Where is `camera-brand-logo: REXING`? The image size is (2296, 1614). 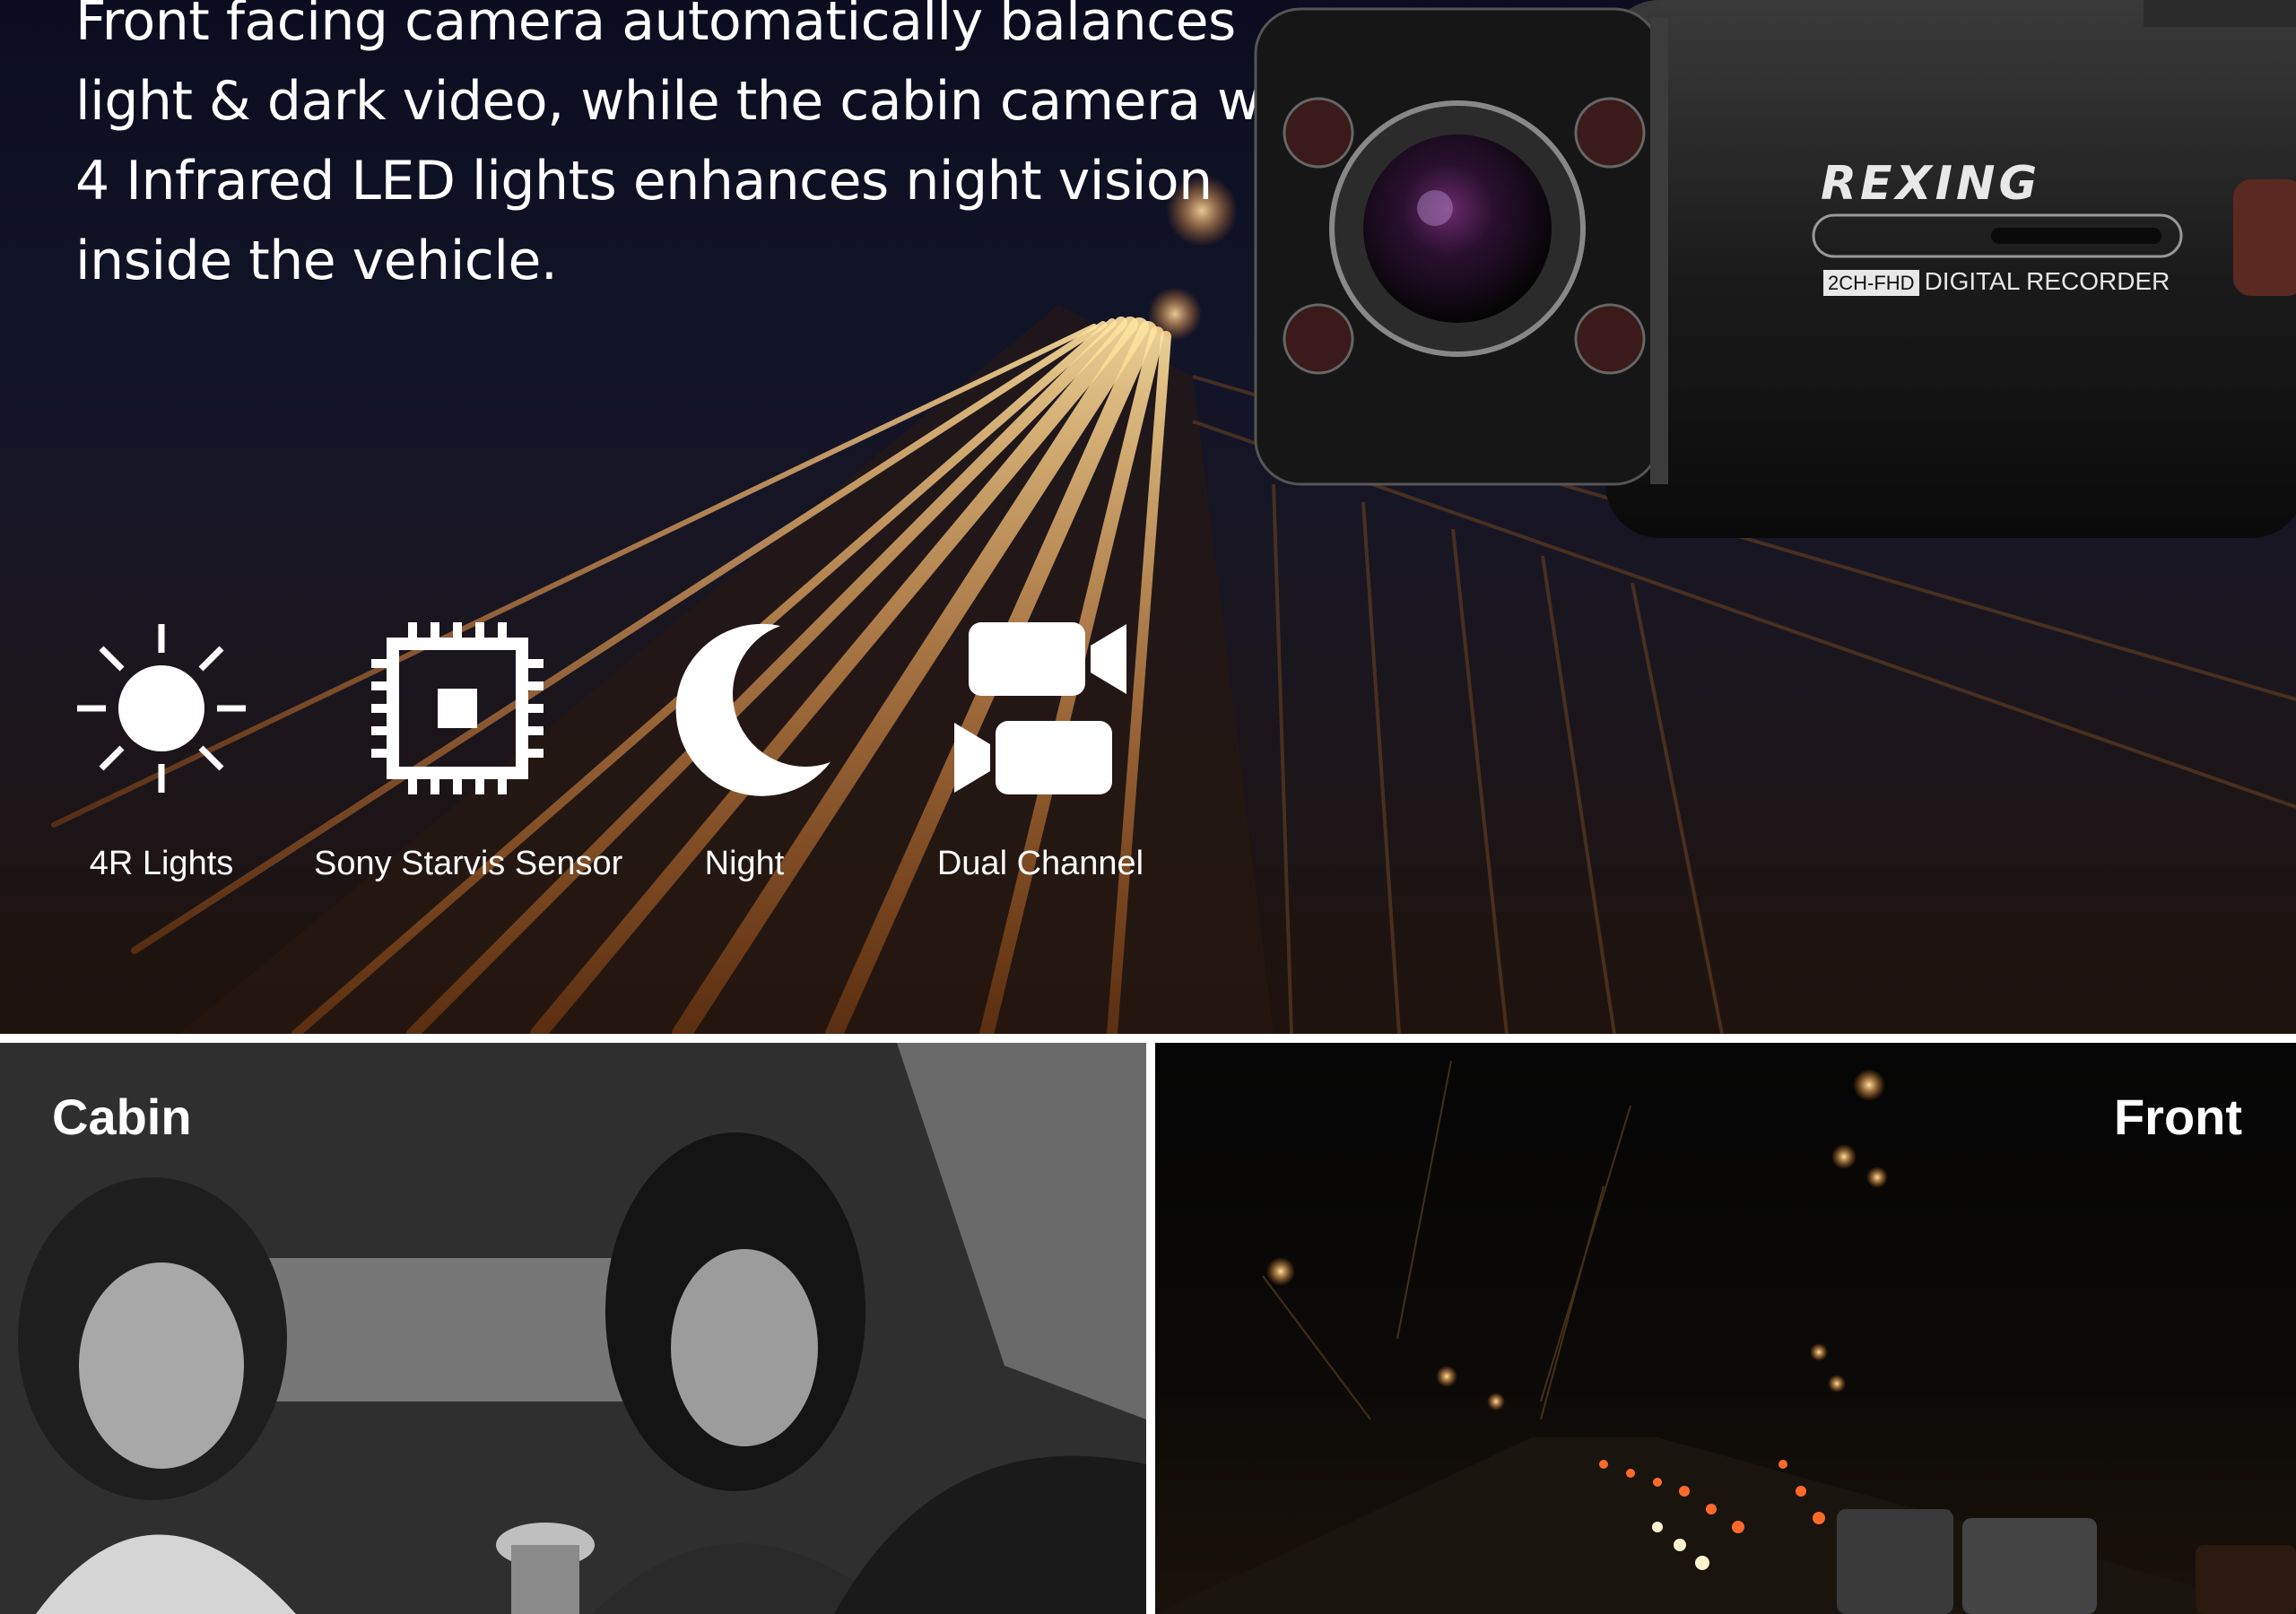 camera-brand-logo: REXING is located at coordinates (1931, 184).